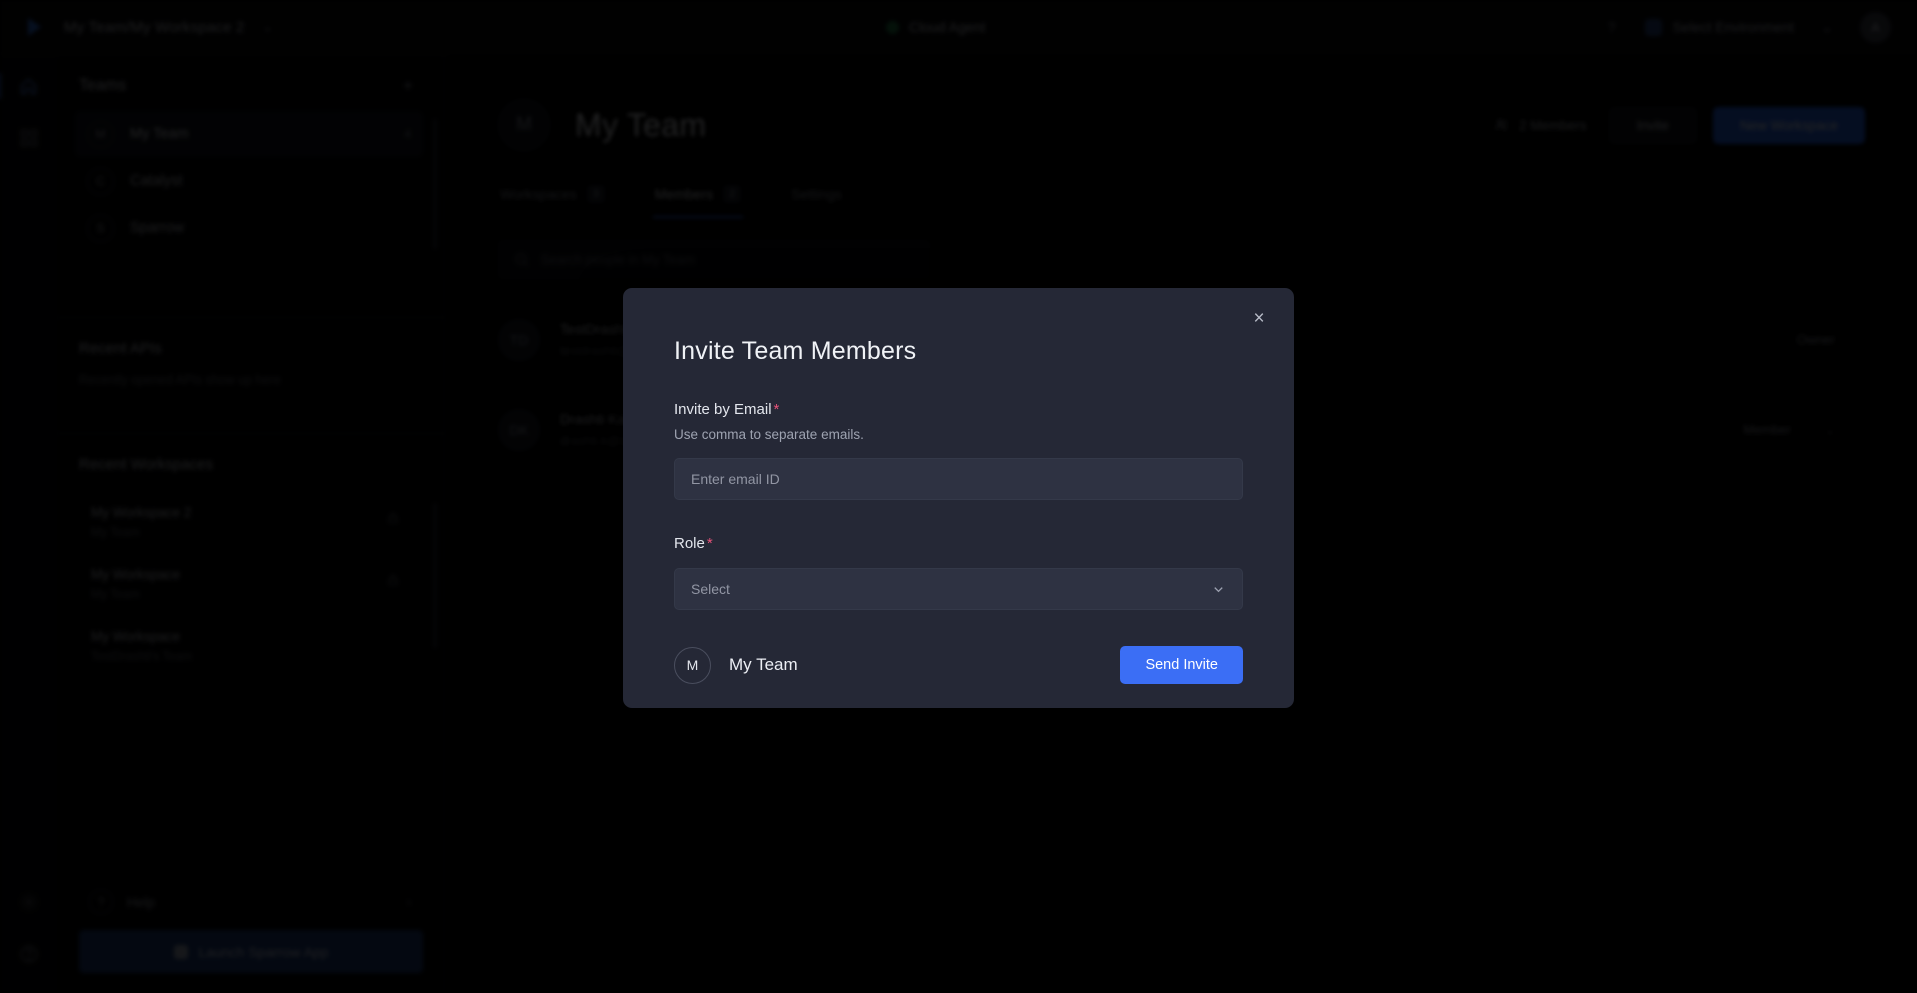 This screenshot has height=993, width=1917. I want to click on send-invite-button: Send Invite, so click(1181, 665).